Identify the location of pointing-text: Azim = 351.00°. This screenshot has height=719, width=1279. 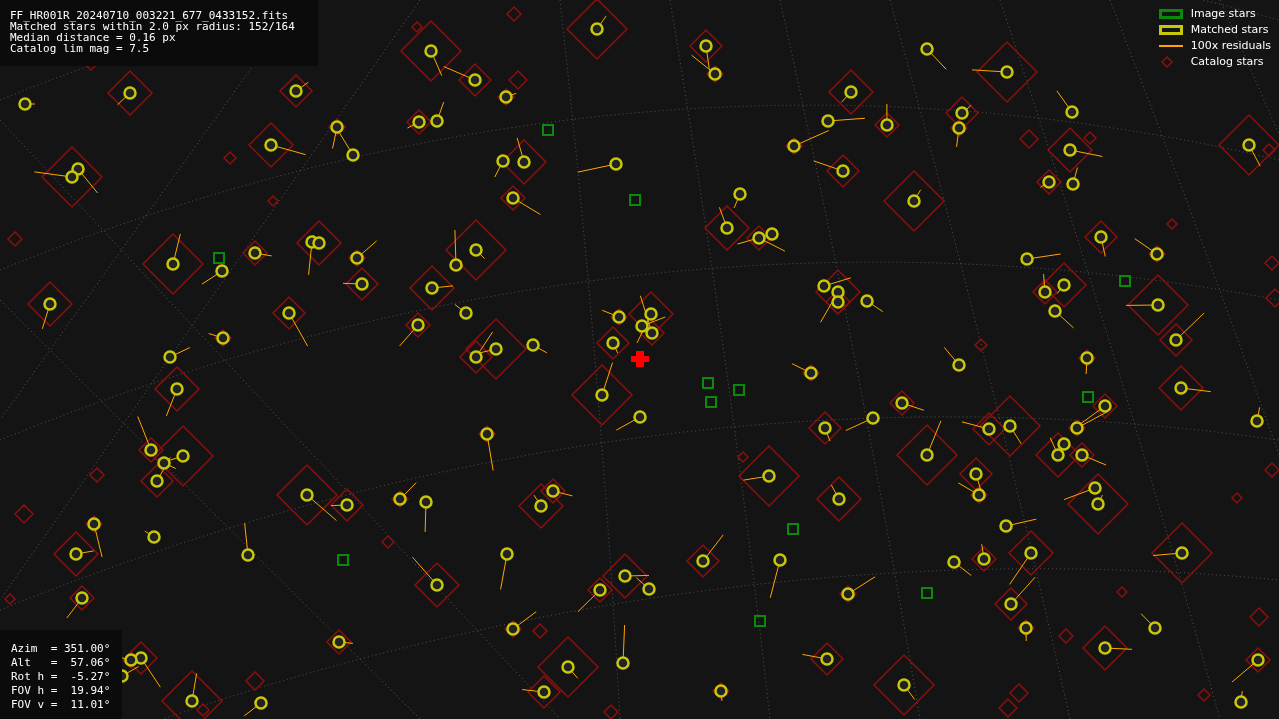
(61, 649).